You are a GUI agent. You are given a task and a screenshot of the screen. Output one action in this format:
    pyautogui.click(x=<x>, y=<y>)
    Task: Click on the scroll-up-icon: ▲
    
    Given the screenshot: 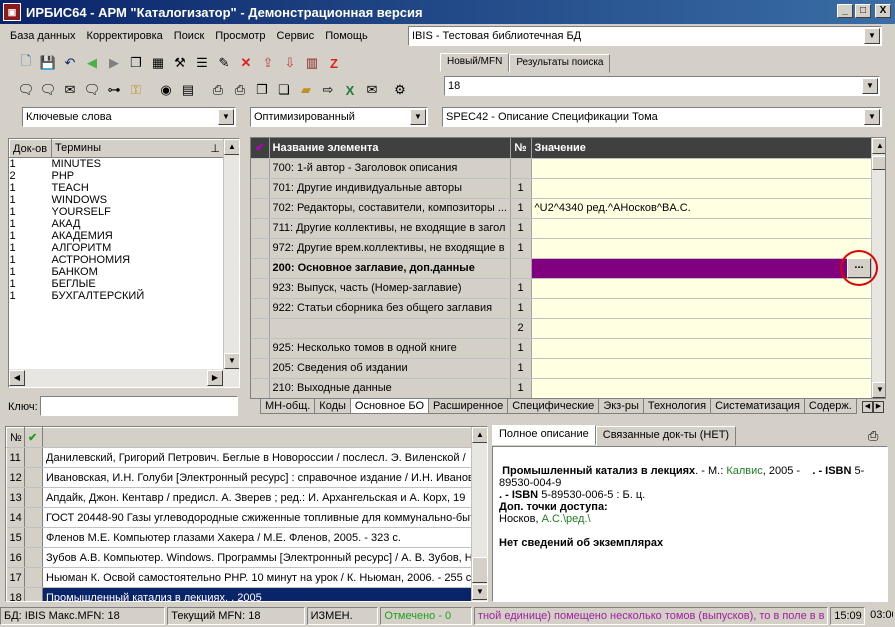 What is the action you would take?
    pyautogui.click(x=231, y=147)
    